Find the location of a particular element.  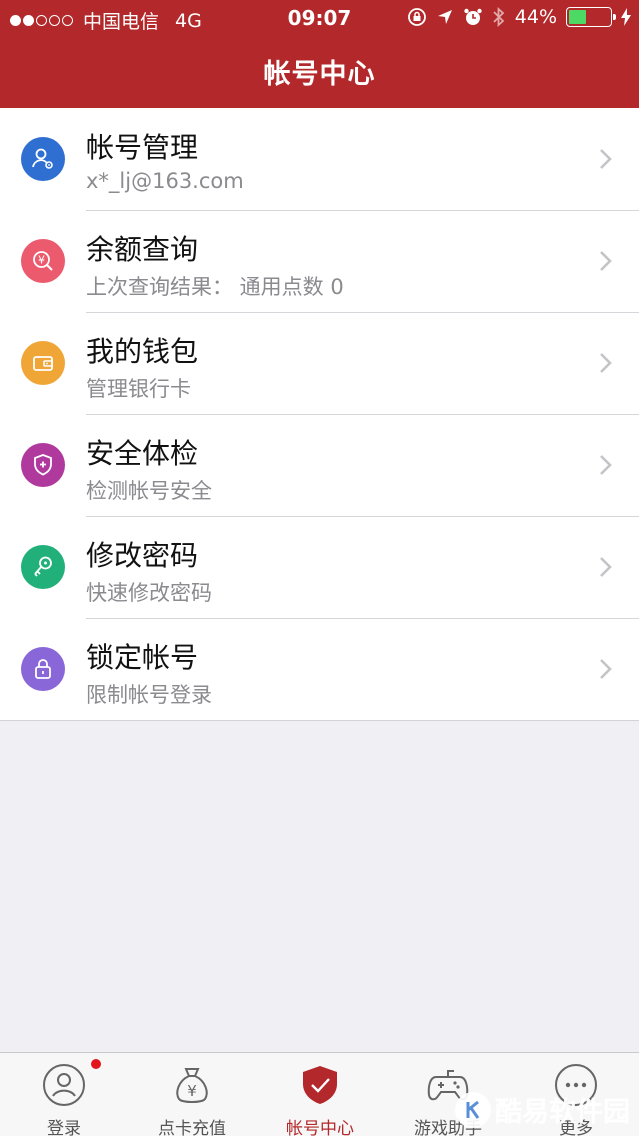

wallet-icon is located at coordinates (43, 363).